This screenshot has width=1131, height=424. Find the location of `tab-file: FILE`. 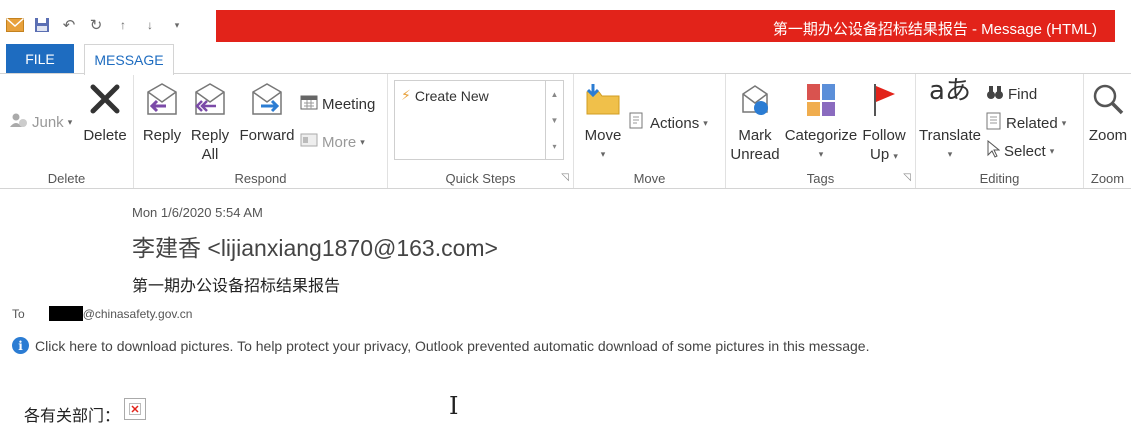

tab-file: FILE is located at coordinates (40, 59).